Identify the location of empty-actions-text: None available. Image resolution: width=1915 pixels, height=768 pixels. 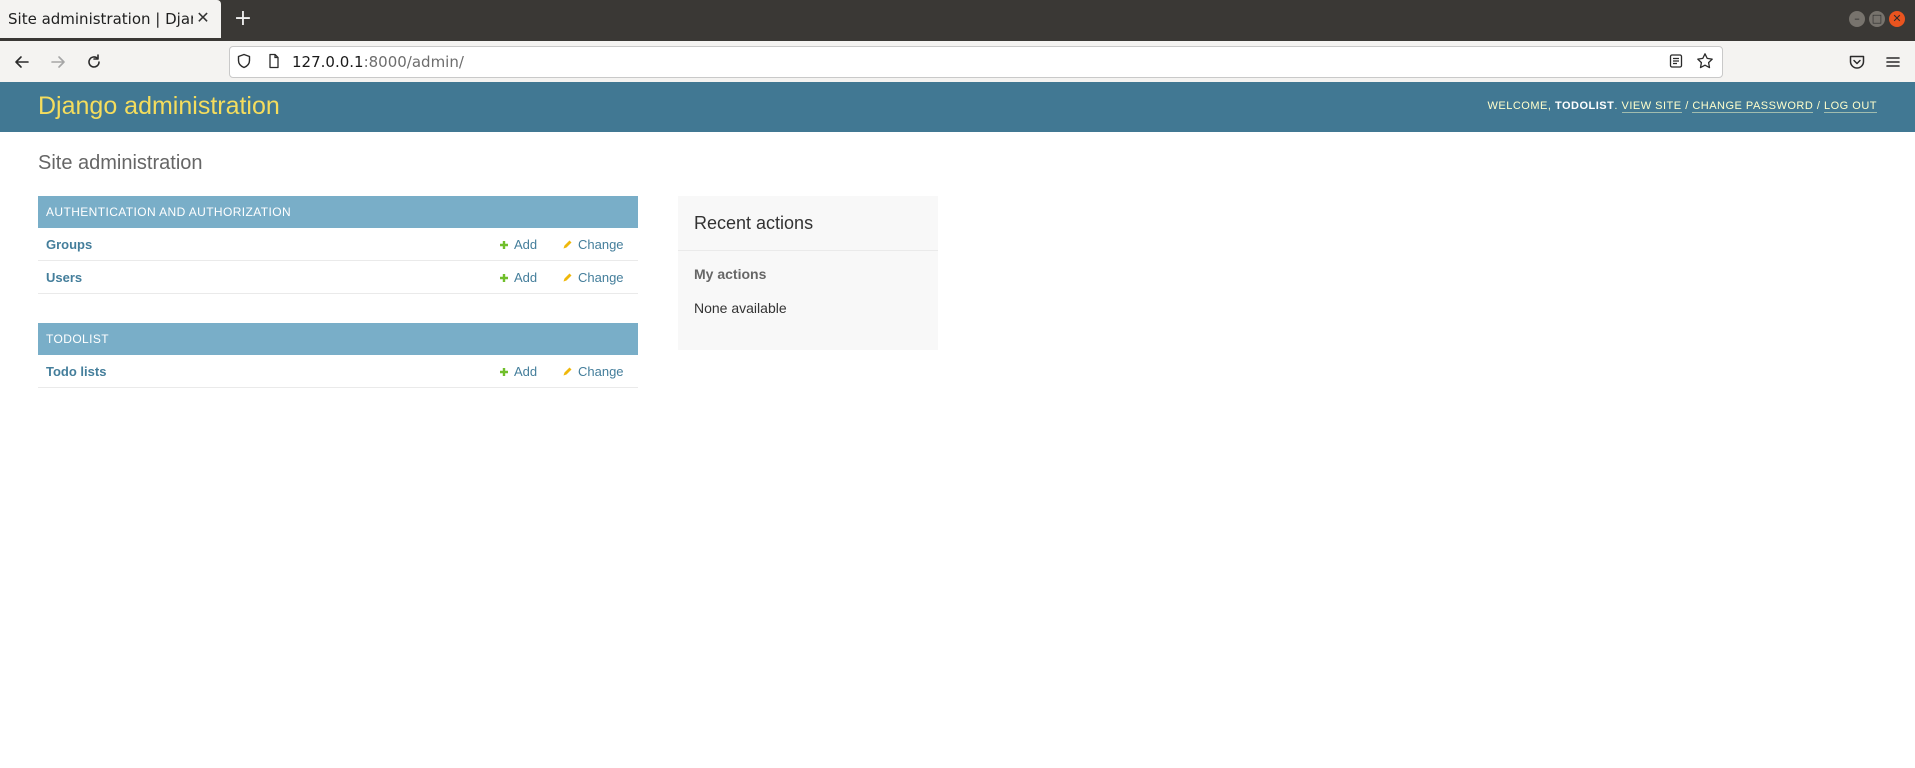
(740, 308).